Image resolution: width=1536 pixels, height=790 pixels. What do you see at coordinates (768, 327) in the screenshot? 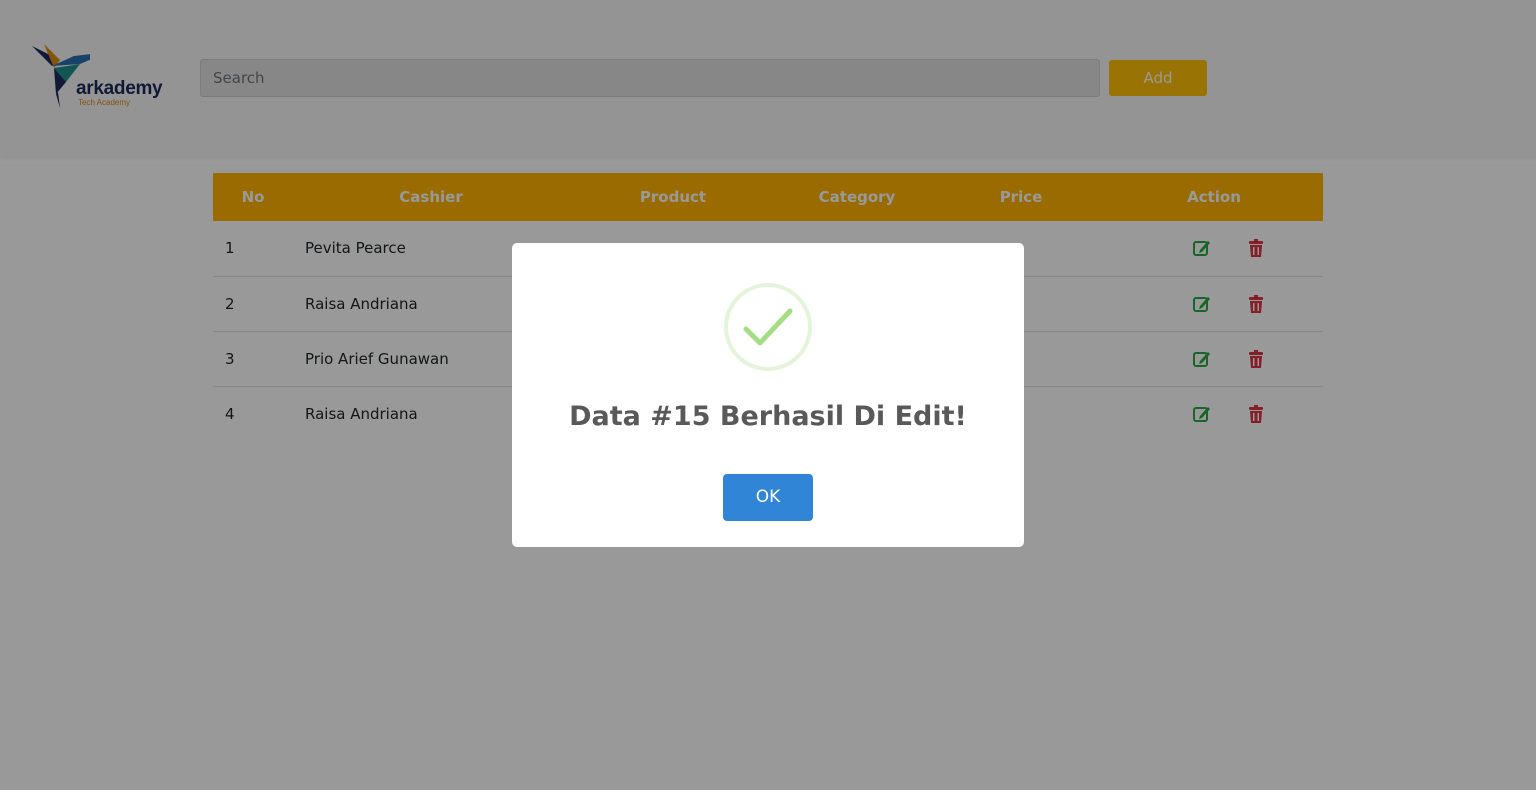
I see `success-check-icon` at bounding box center [768, 327].